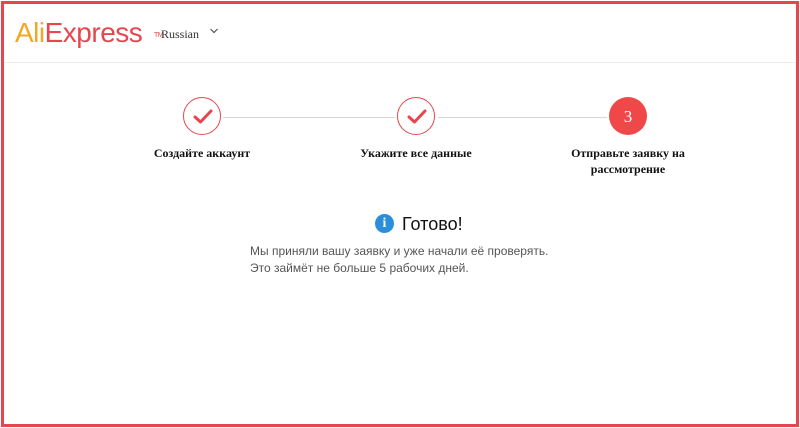 The width and height of the screenshot is (800, 428). What do you see at coordinates (30, 32) in the screenshot?
I see `logo-ali-text: Ali` at bounding box center [30, 32].